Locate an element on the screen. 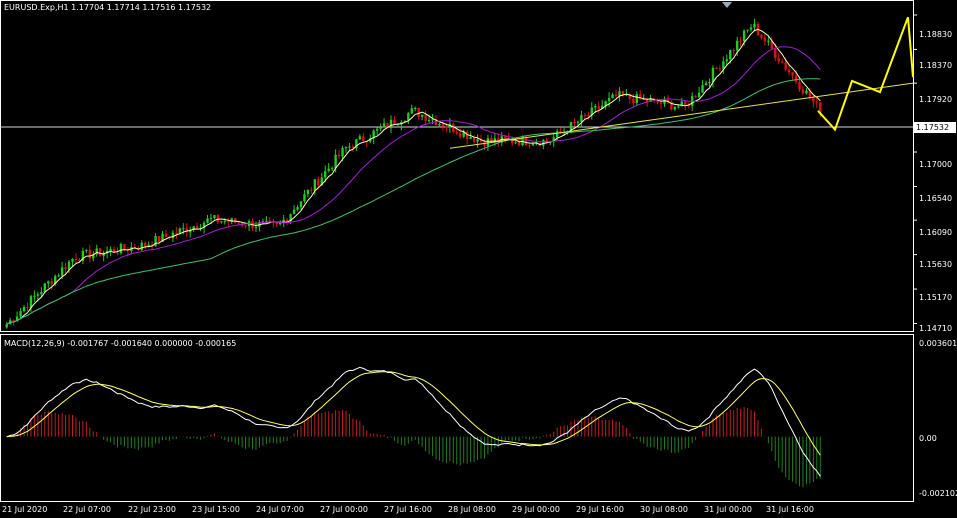 The image size is (957, 518). time-tick: 29 Jul 16:00 is located at coordinates (600, 509).